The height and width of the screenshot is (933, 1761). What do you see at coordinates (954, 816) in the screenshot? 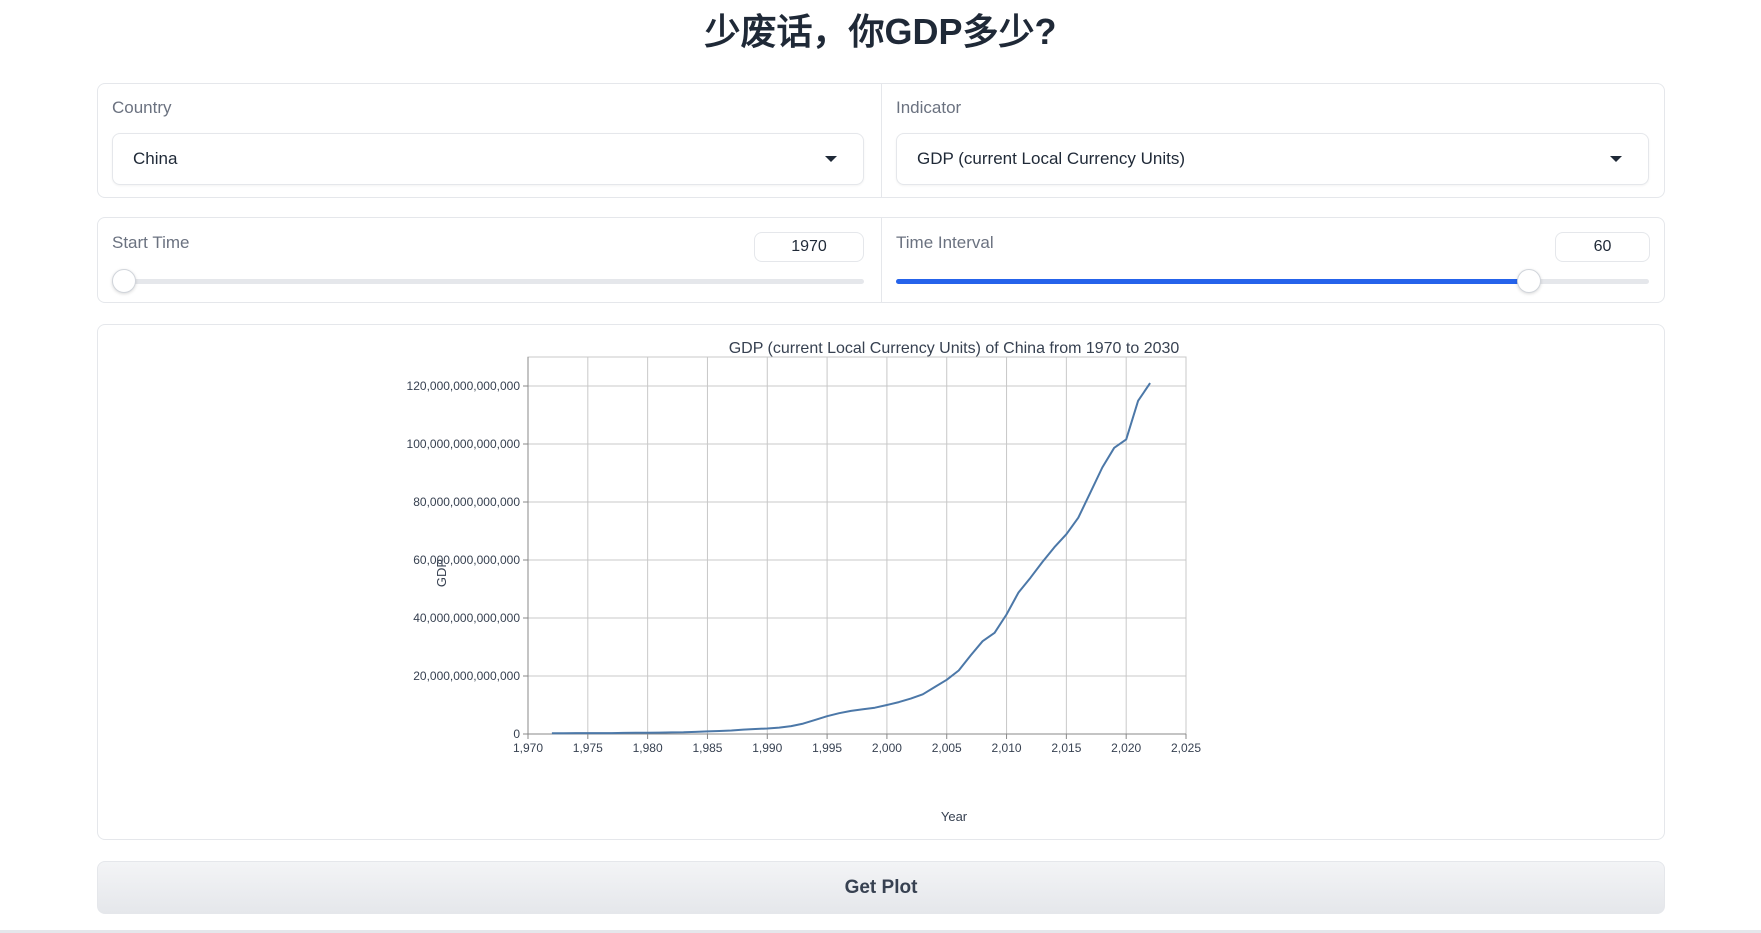
I see `x-axis-label: Year` at bounding box center [954, 816].